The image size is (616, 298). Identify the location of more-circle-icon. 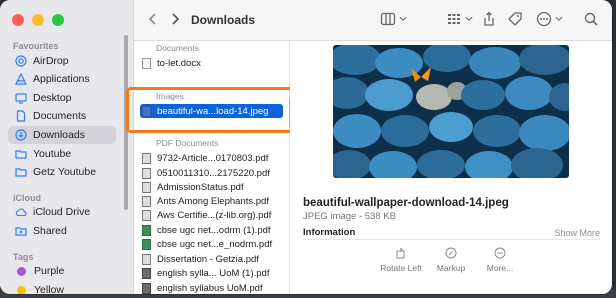
(544, 19).